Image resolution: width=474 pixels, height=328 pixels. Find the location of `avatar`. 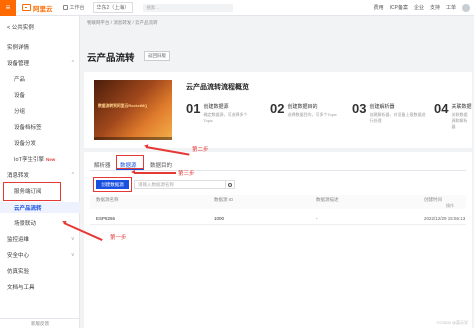

avatar is located at coordinates (466, 7).